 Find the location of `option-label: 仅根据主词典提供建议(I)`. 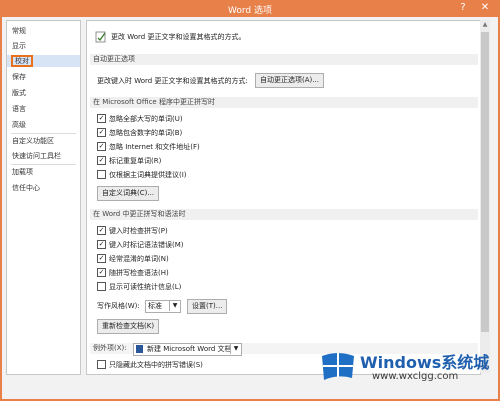

option-label: 仅根据主词典提供建议(I) is located at coordinates (148, 175).